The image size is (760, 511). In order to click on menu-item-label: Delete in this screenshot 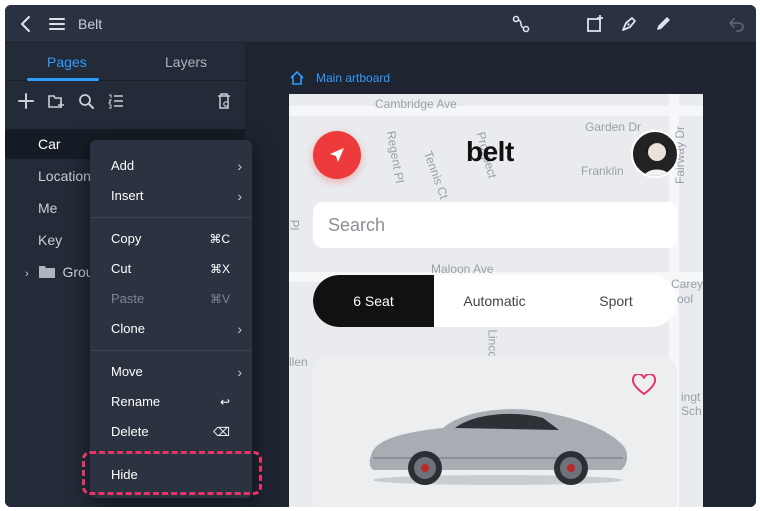, I will do `click(130, 431)`.